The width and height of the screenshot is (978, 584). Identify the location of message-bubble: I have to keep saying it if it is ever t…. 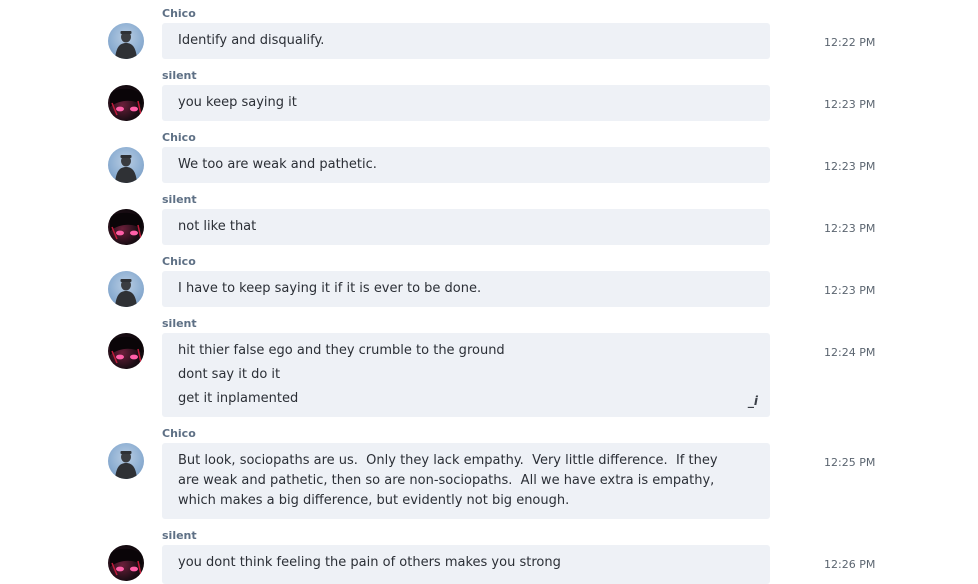
(466, 289).